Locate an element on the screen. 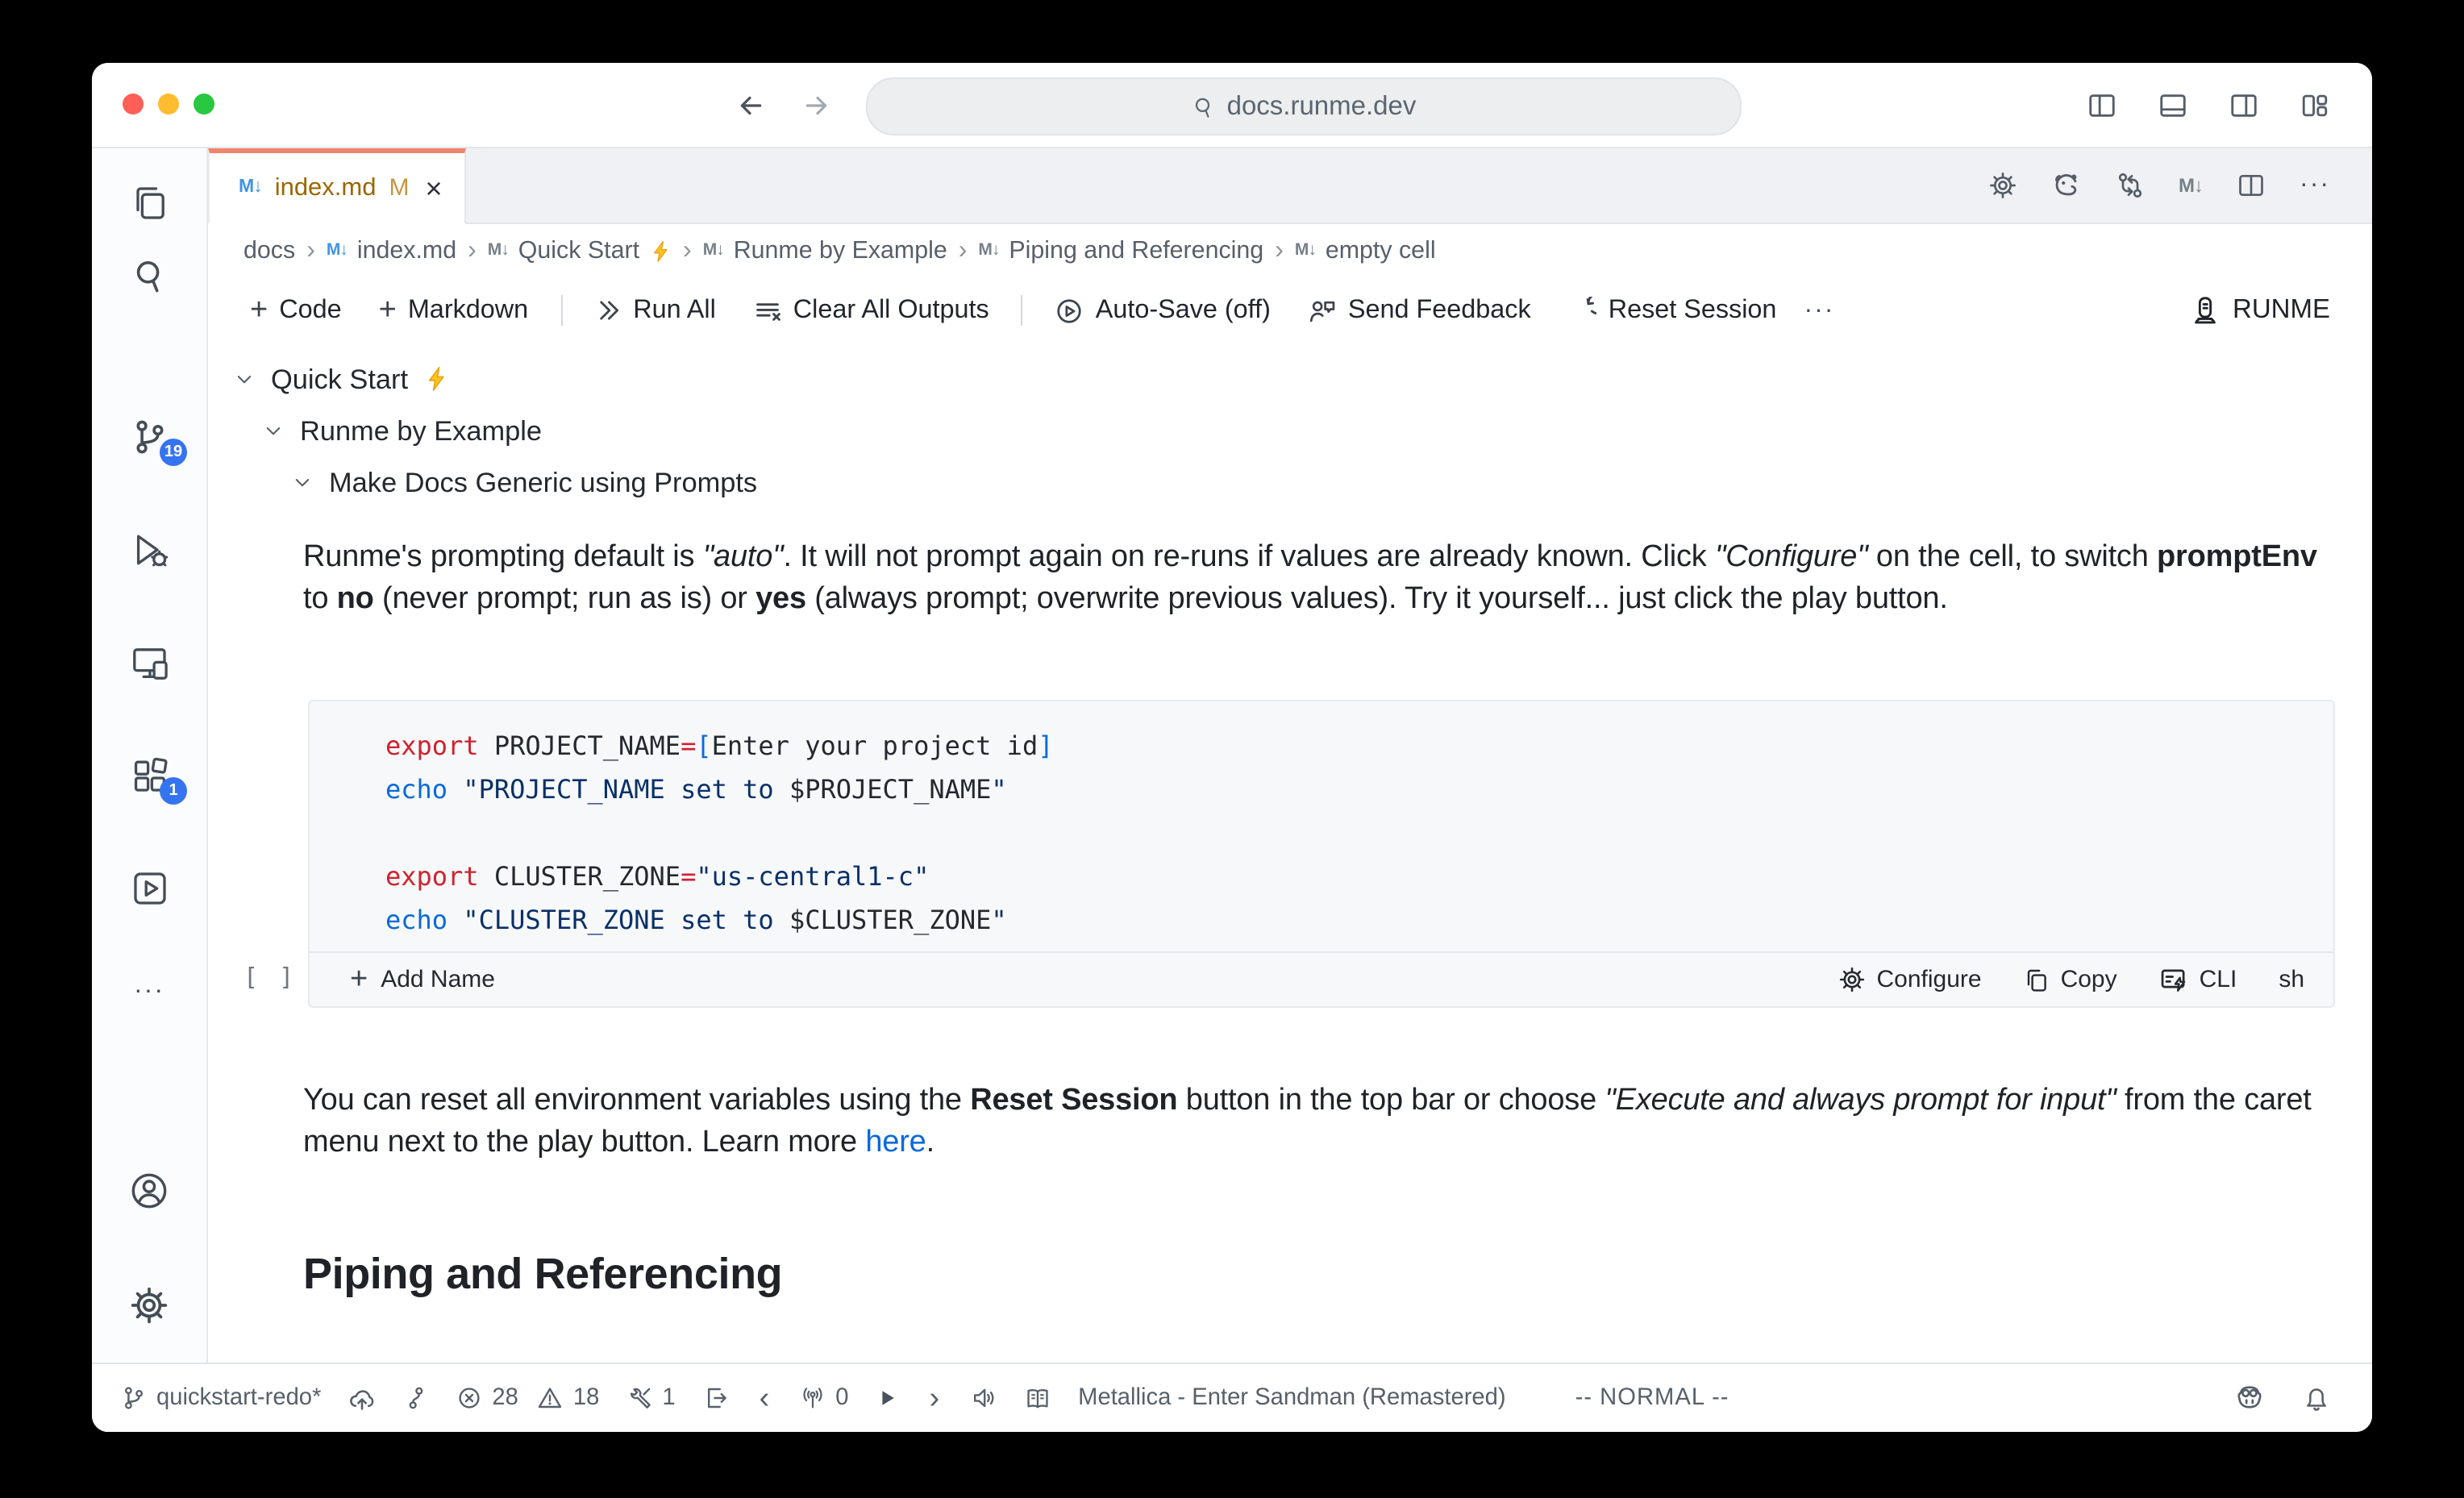 This screenshot has width=2464, height=1498. notifications-bell-icon is located at coordinates (2316, 1398).